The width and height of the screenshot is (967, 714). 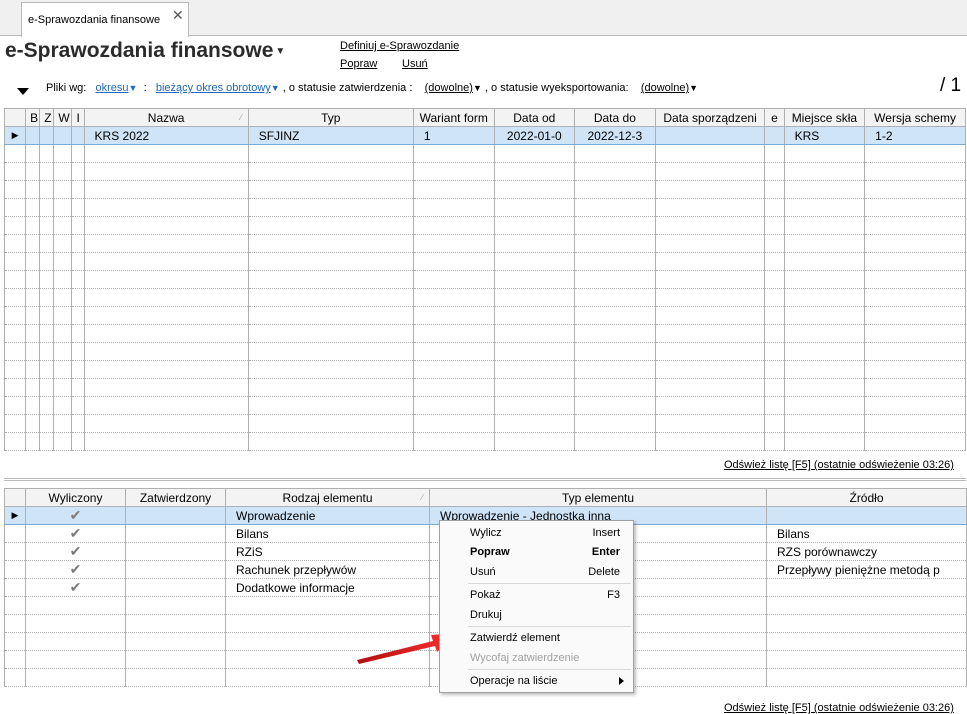 I want to click on cell-zatwierdzony, so click(x=175, y=587).